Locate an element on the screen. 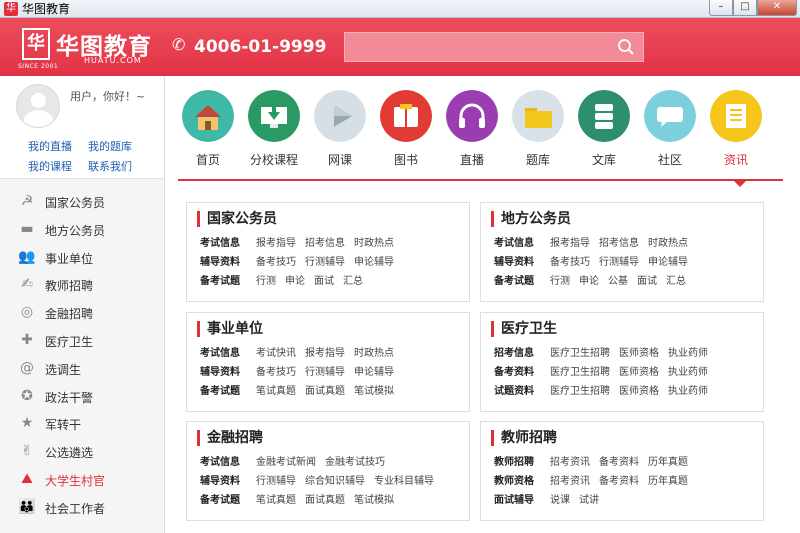  sidebar-item: ★ 军转干 is located at coordinates (82, 424).